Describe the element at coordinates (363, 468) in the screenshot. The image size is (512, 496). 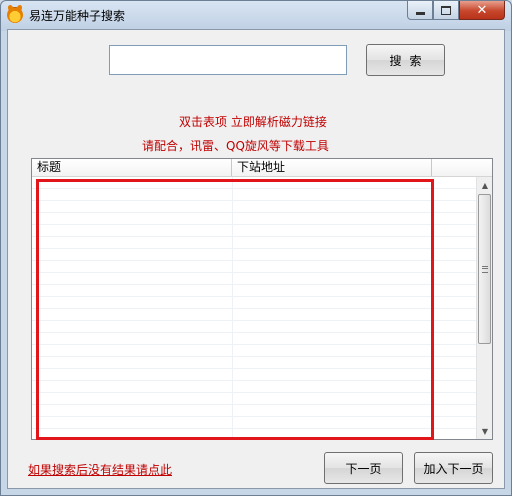
I see `next-page-button: 下一页` at that location.